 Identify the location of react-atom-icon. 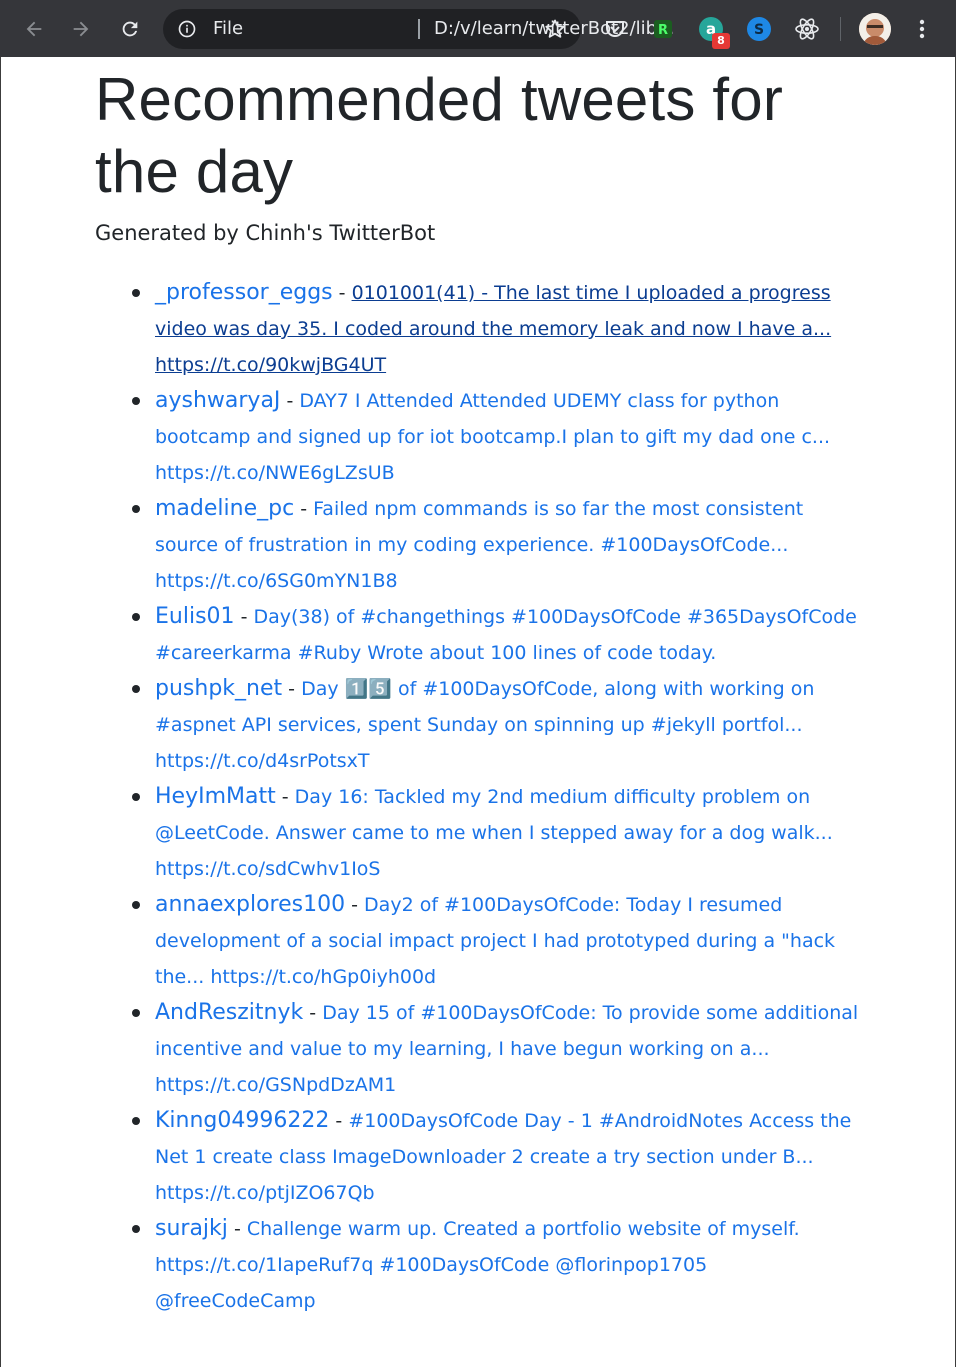
(807, 29).